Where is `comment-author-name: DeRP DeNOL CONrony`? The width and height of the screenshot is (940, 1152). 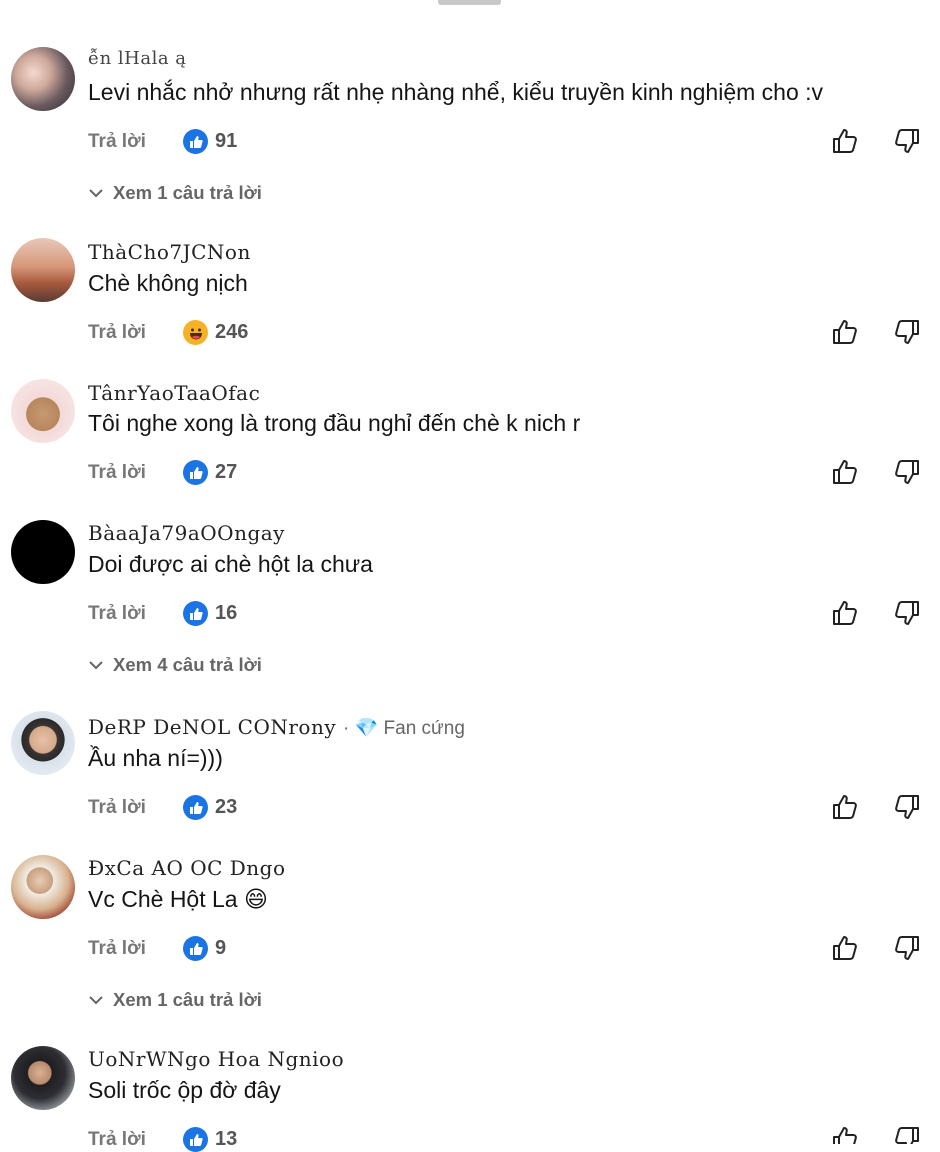 comment-author-name: DeRP DeNOL CONrony is located at coordinates (212, 727).